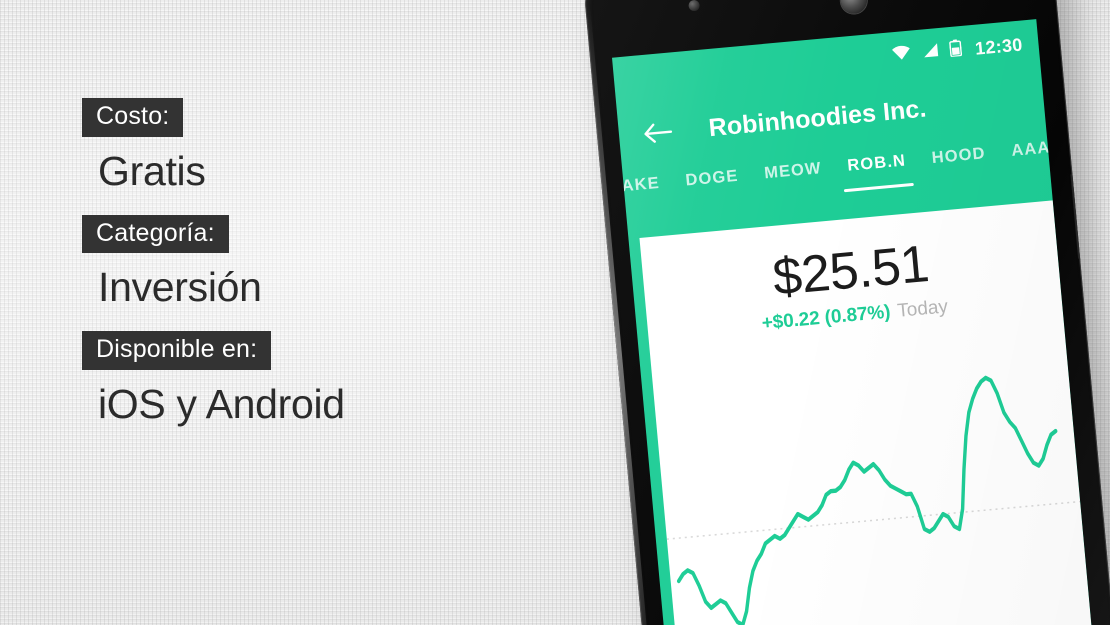 The image size is (1110, 625). What do you see at coordinates (1024, 148) in the screenshot?
I see `tab-aaa: AAA` at bounding box center [1024, 148].